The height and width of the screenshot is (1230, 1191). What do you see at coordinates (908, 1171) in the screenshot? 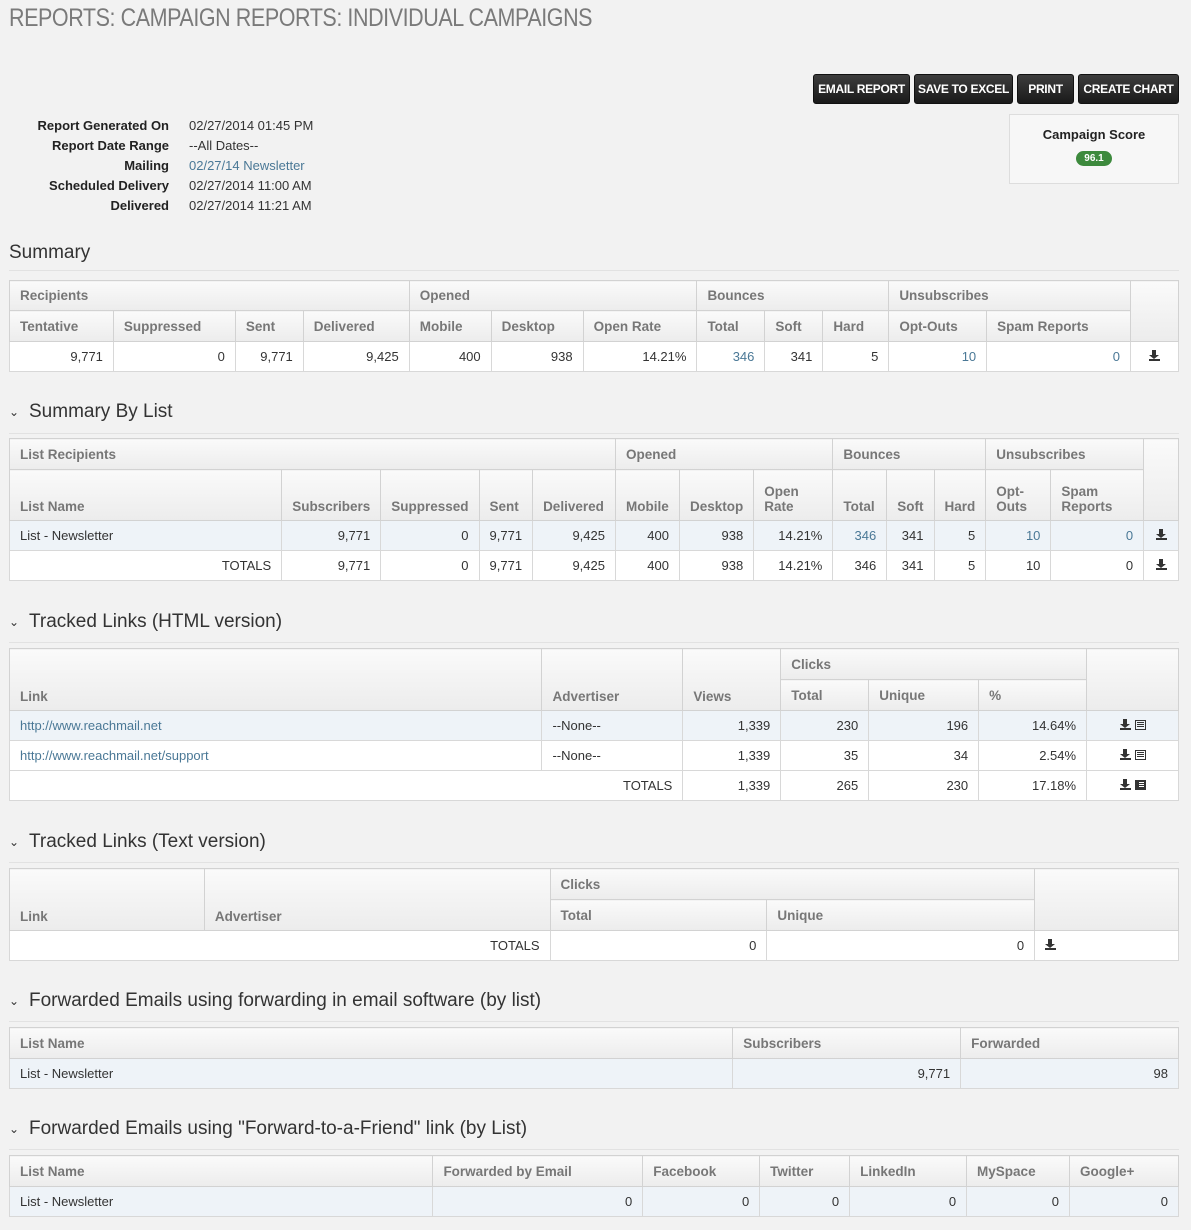
I see `col-header: LinkedIn` at bounding box center [908, 1171].